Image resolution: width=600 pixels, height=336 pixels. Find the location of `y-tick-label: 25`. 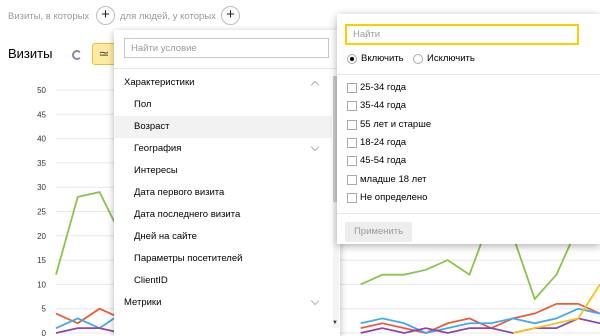

y-tick-label: 25 is located at coordinates (41, 212).